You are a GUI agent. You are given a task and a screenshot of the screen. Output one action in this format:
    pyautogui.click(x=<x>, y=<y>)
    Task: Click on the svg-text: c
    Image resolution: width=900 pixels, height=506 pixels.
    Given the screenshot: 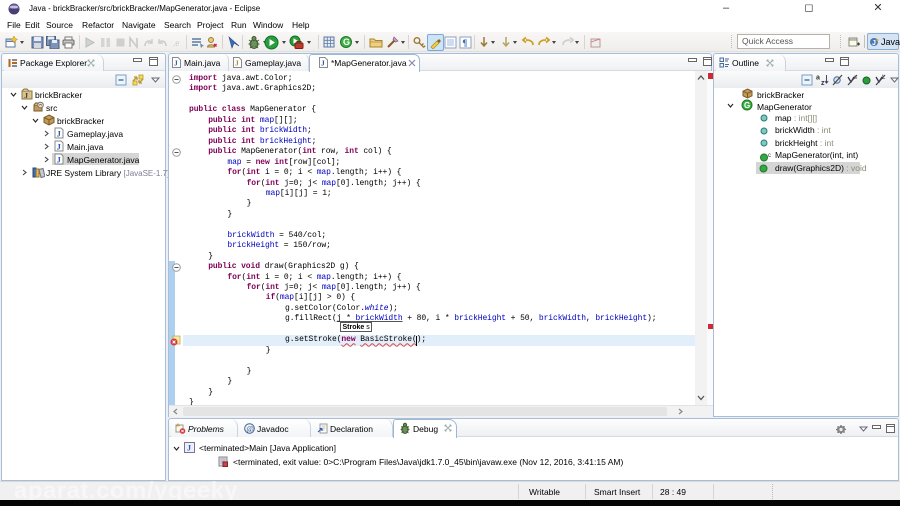 What is the action you would take?
    pyautogui.click(x=769, y=156)
    